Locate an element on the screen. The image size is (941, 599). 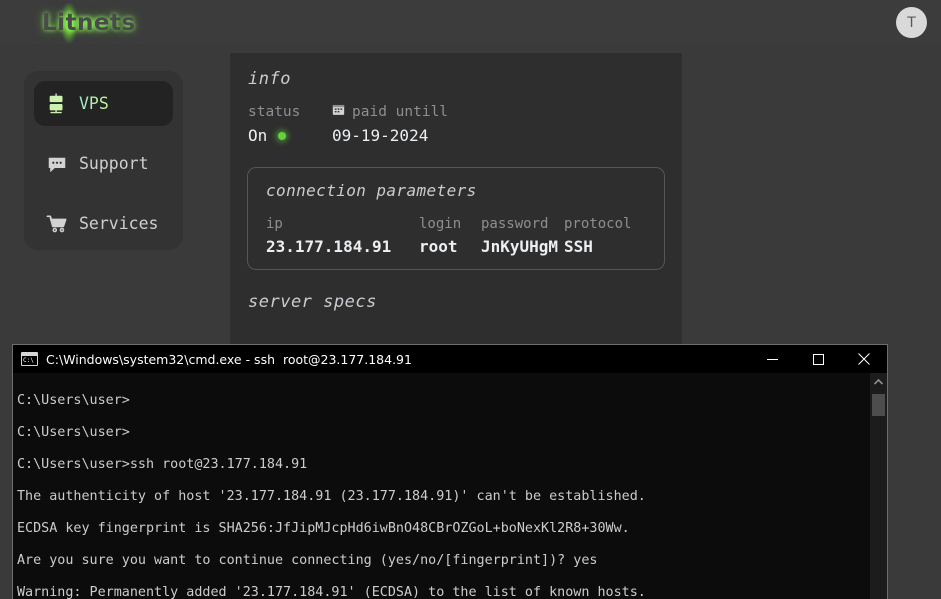
window-controls is located at coordinates (818, 359).